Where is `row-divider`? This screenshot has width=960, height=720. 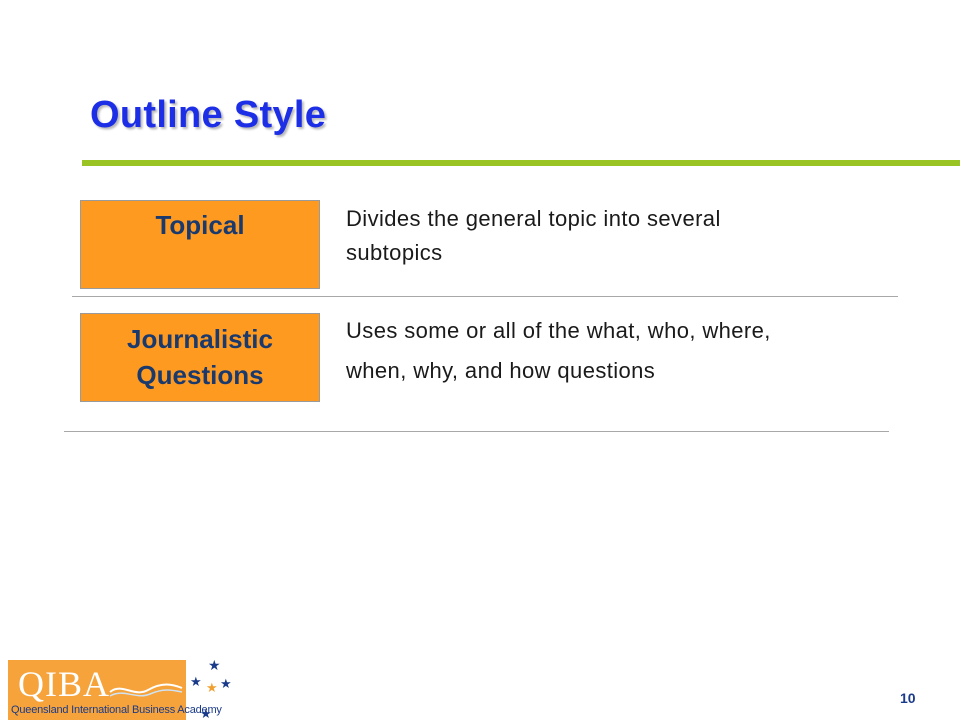
row-divider is located at coordinates (485, 296).